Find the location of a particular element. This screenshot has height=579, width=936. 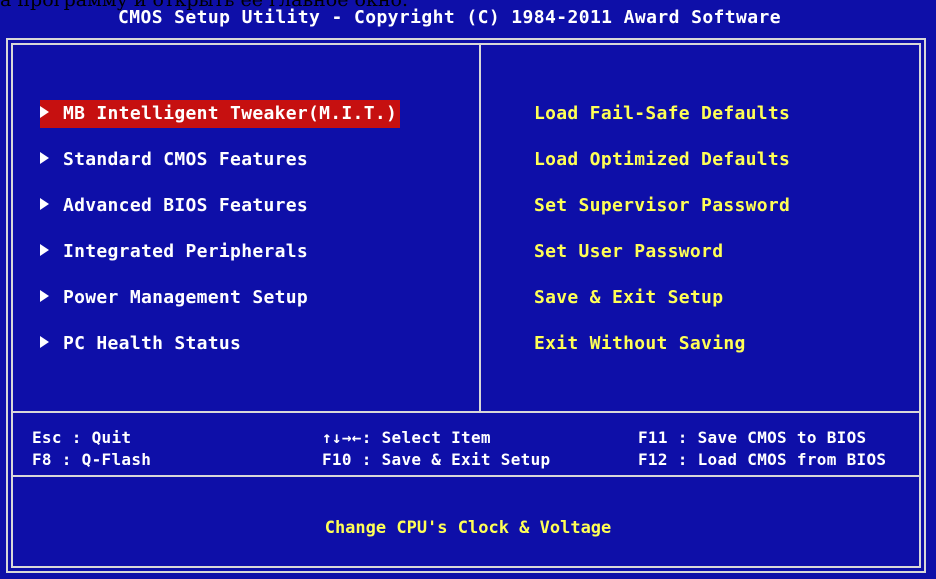

menu-item-integrated-peripherals: Integrated Peripherals is located at coordinates (174, 252).